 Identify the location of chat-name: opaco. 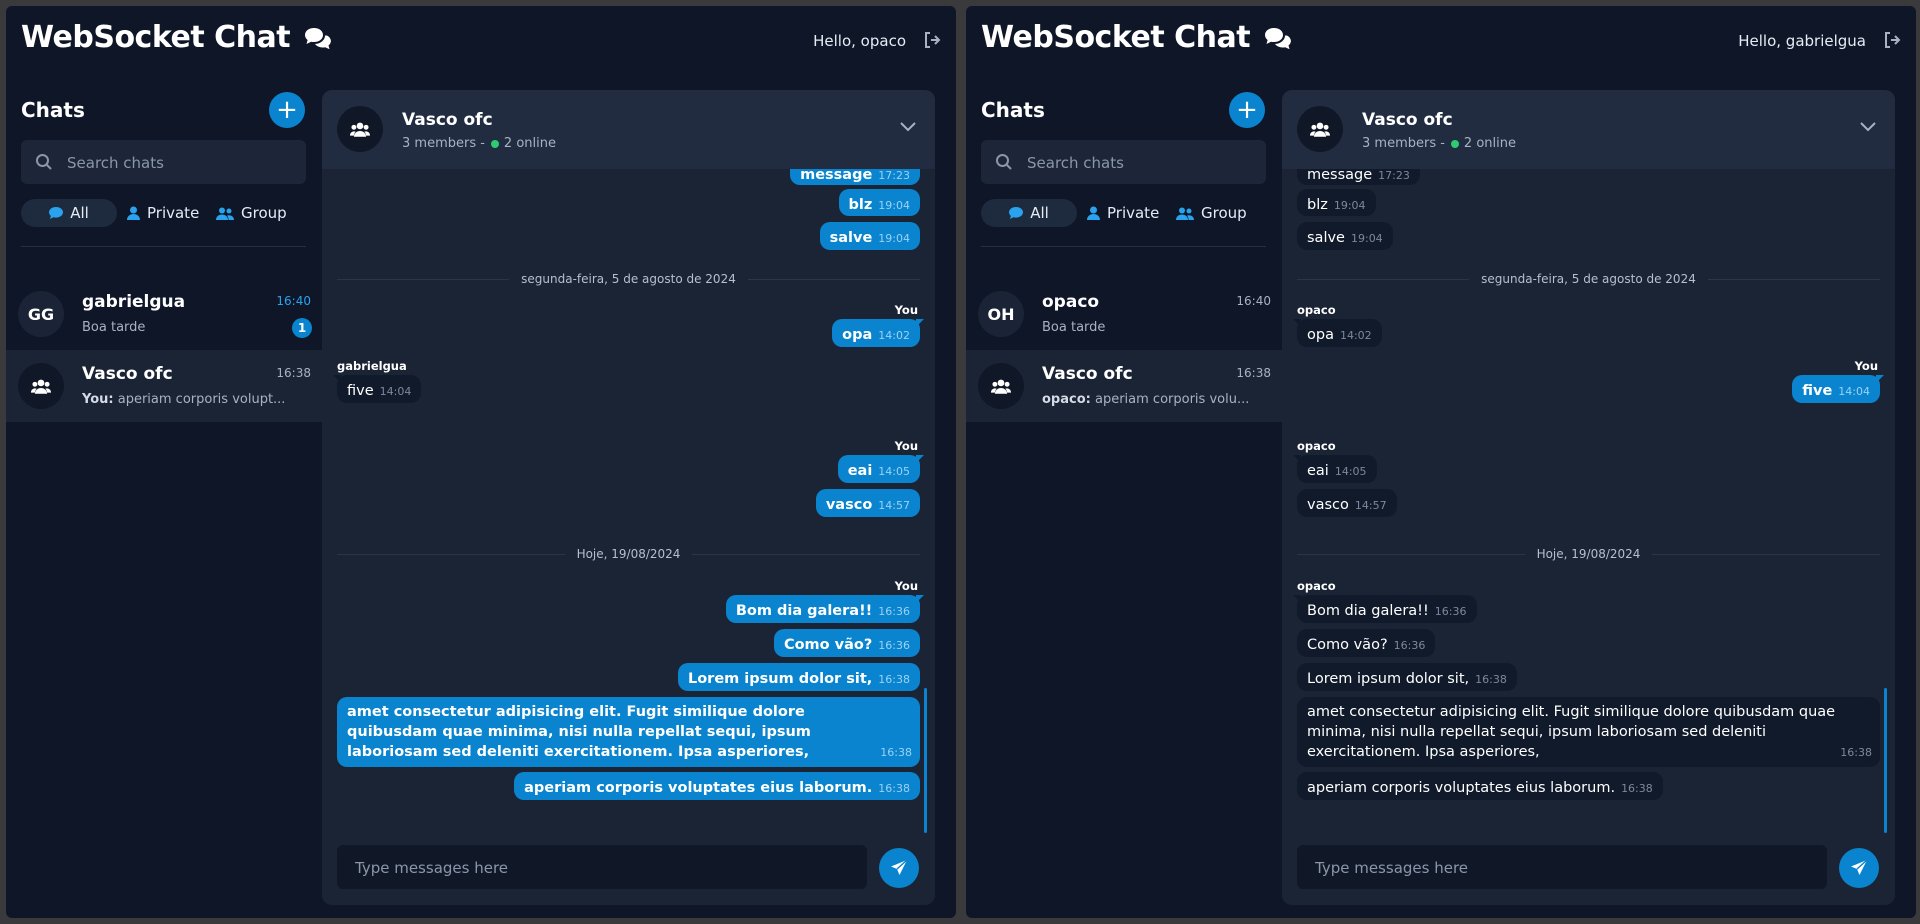
(1071, 302).